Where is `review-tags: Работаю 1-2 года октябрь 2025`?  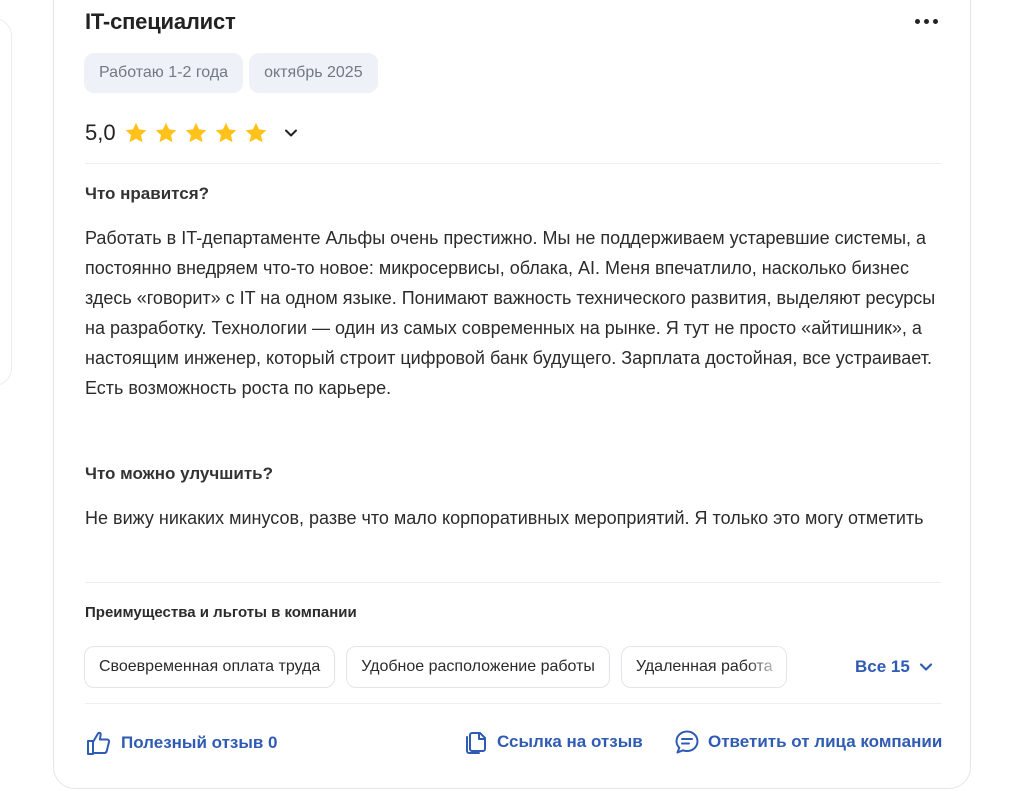 review-tags: Работаю 1-2 года октябрь 2025 is located at coordinates (231, 73).